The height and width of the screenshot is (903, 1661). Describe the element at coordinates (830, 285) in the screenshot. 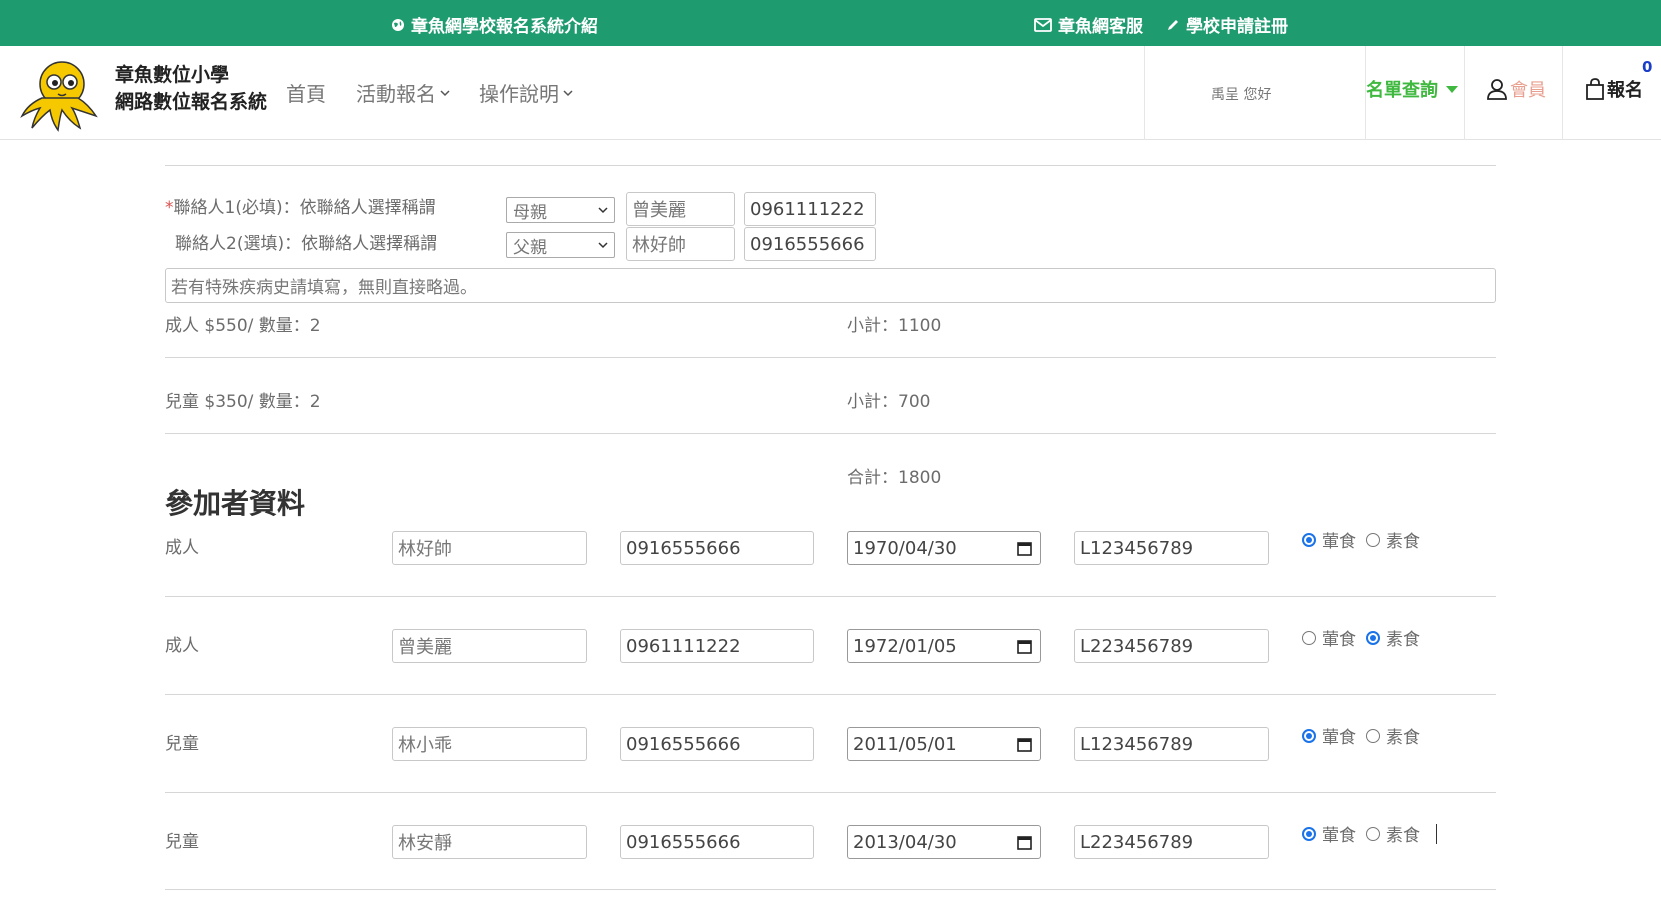

I see `medical-history-input: 若有特殊疾病史請填寫，無則直接略過。` at that location.